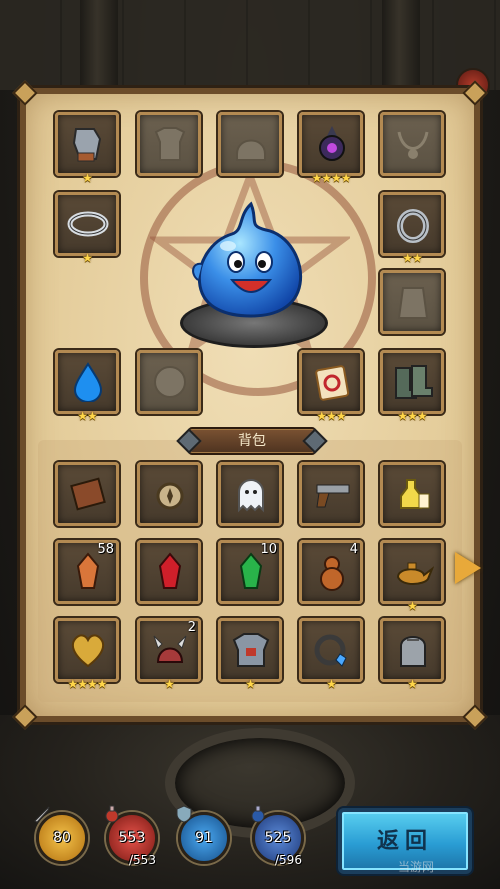 This screenshot has width=500, height=889. Describe the element at coordinates (353, 549) in the screenshot. I see `item-count: 4` at that location.